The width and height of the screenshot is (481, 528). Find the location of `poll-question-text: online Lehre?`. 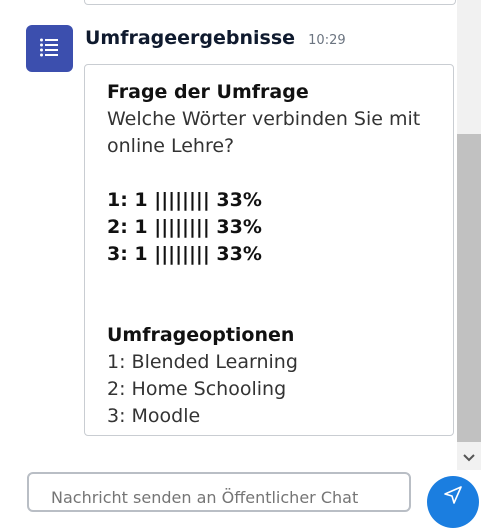

poll-question-text: online Lehre? is located at coordinates (171, 146).